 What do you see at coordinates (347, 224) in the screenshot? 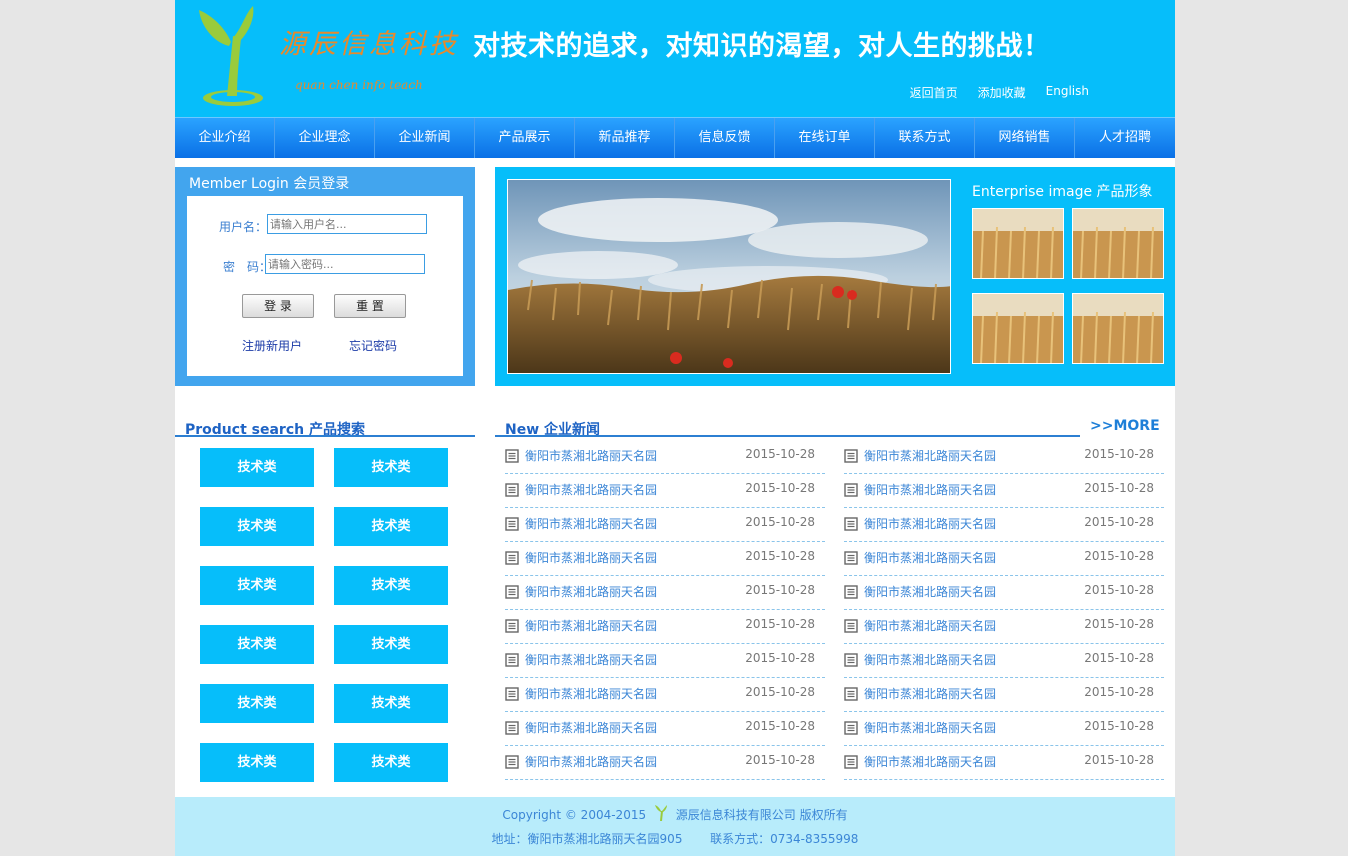
I see `username-input` at bounding box center [347, 224].